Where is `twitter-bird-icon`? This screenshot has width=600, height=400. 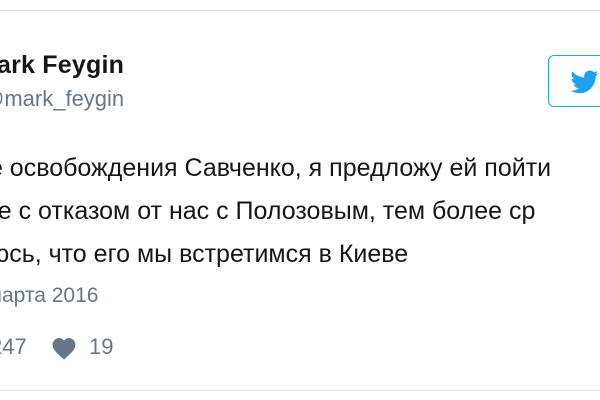
twitter-bird-icon is located at coordinates (585, 82).